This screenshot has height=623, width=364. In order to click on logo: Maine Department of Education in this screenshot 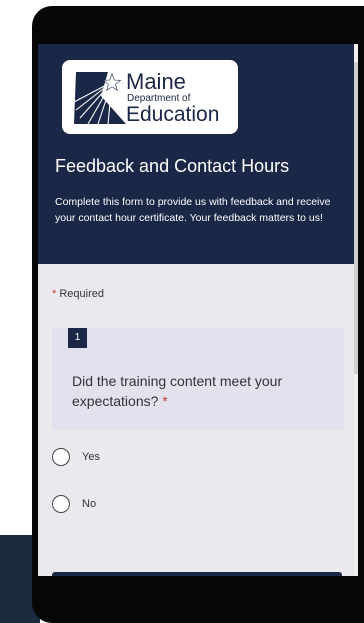, I will do `click(150, 97)`.